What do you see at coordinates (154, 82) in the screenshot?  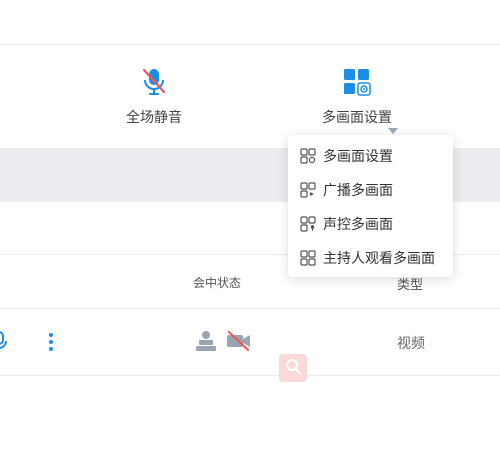 I see `mic-muted-icon` at bounding box center [154, 82].